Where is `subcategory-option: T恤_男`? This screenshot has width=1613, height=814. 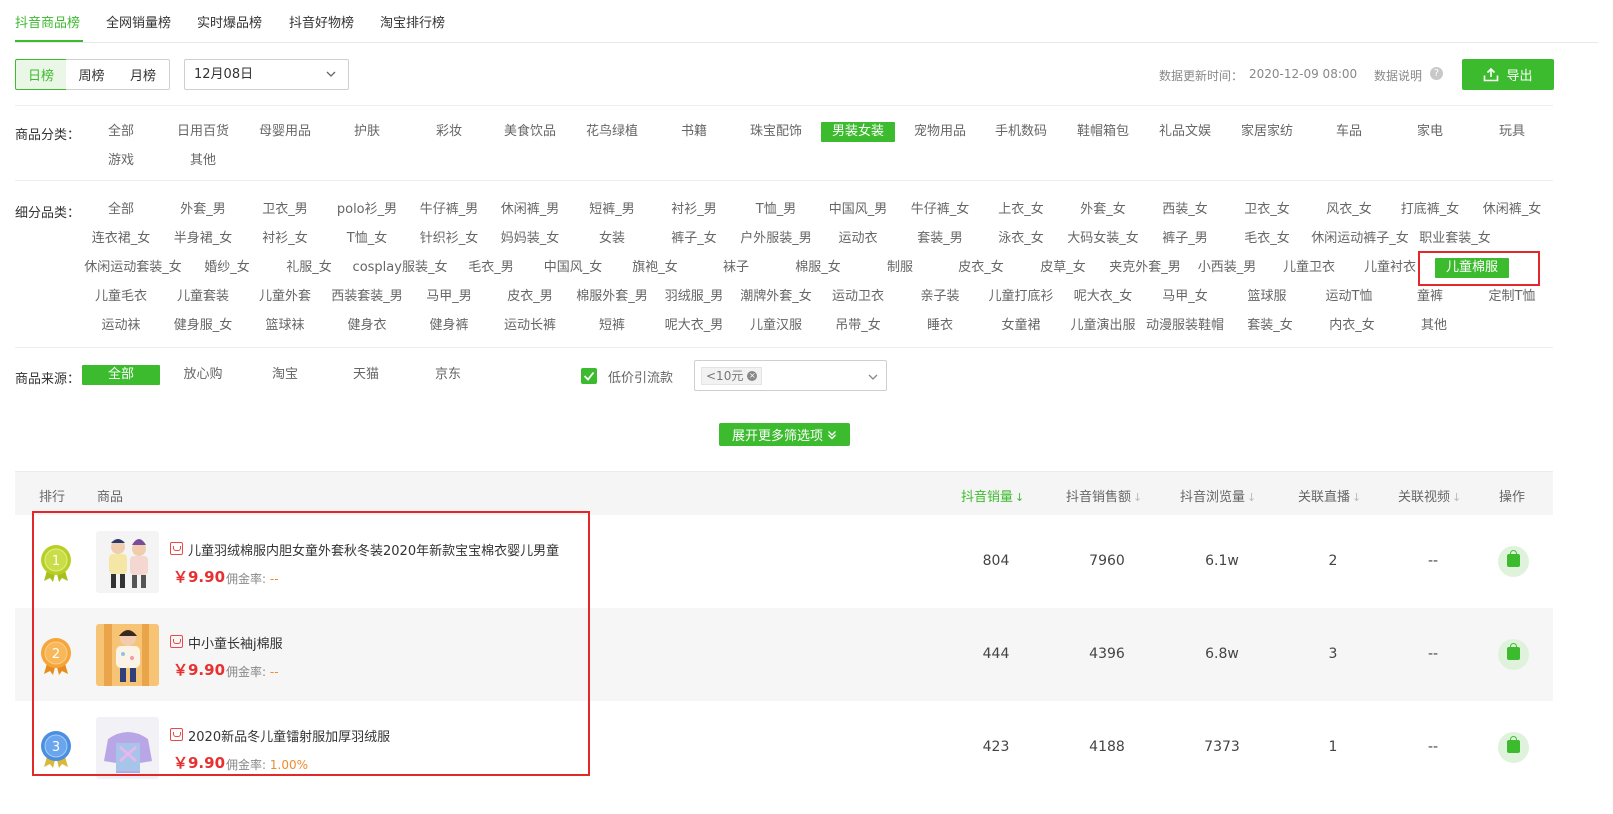 subcategory-option: T恤_男 is located at coordinates (776, 210).